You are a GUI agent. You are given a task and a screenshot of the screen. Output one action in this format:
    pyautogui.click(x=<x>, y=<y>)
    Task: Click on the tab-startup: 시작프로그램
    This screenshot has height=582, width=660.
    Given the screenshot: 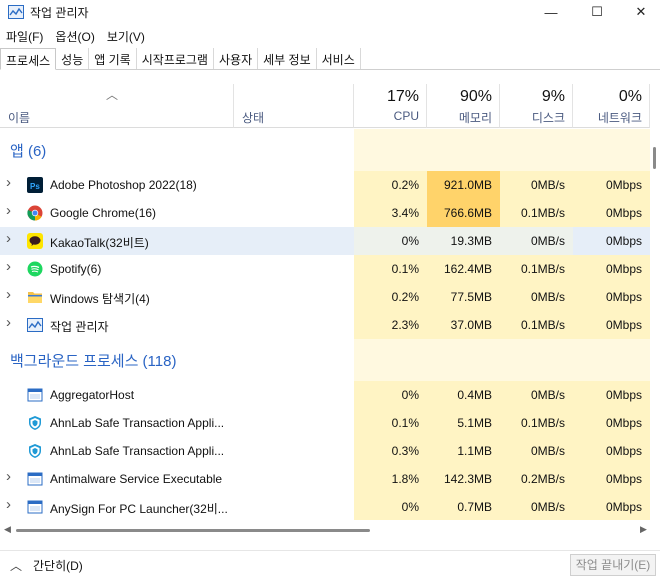 What is the action you would take?
    pyautogui.click(x=175, y=58)
    